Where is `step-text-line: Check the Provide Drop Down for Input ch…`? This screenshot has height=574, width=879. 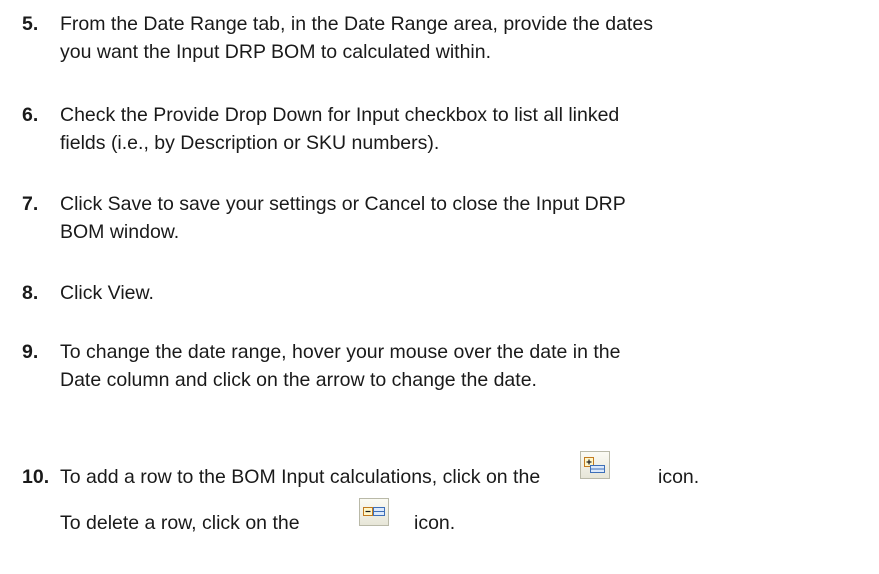
step-text-line: Check the Provide Drop Down for Input ch… is located at coordinates (340, 115).